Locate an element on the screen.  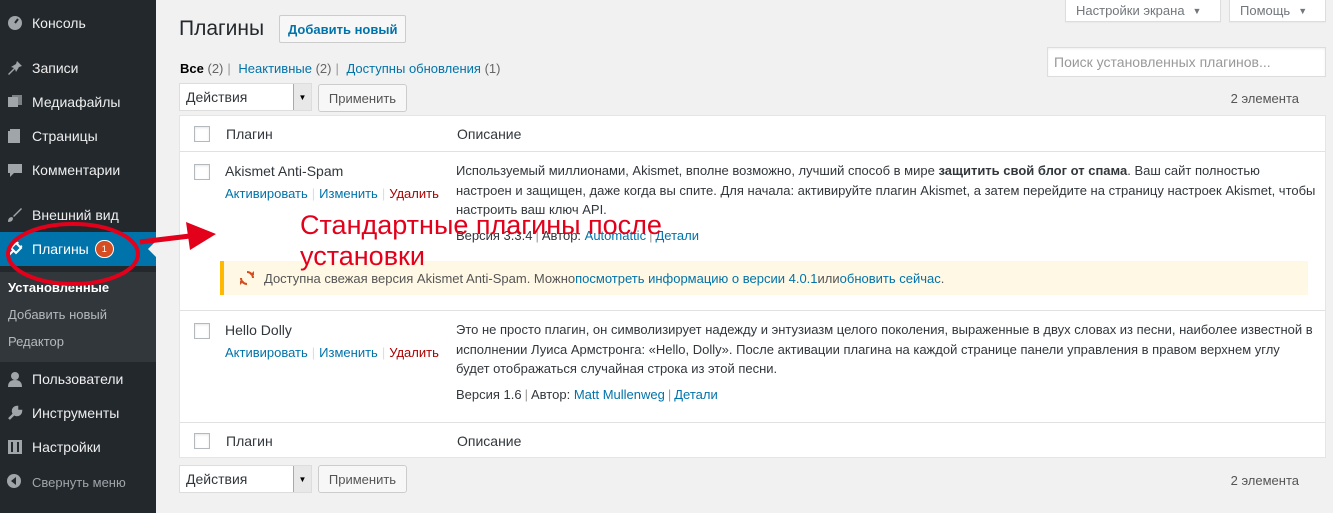
sidebar-item-label: Пользователи is located at coordinates (78, 379).